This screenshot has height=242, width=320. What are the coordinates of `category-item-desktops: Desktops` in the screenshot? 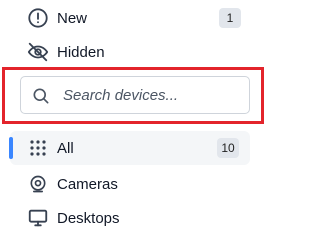 It's located at (134, 218).